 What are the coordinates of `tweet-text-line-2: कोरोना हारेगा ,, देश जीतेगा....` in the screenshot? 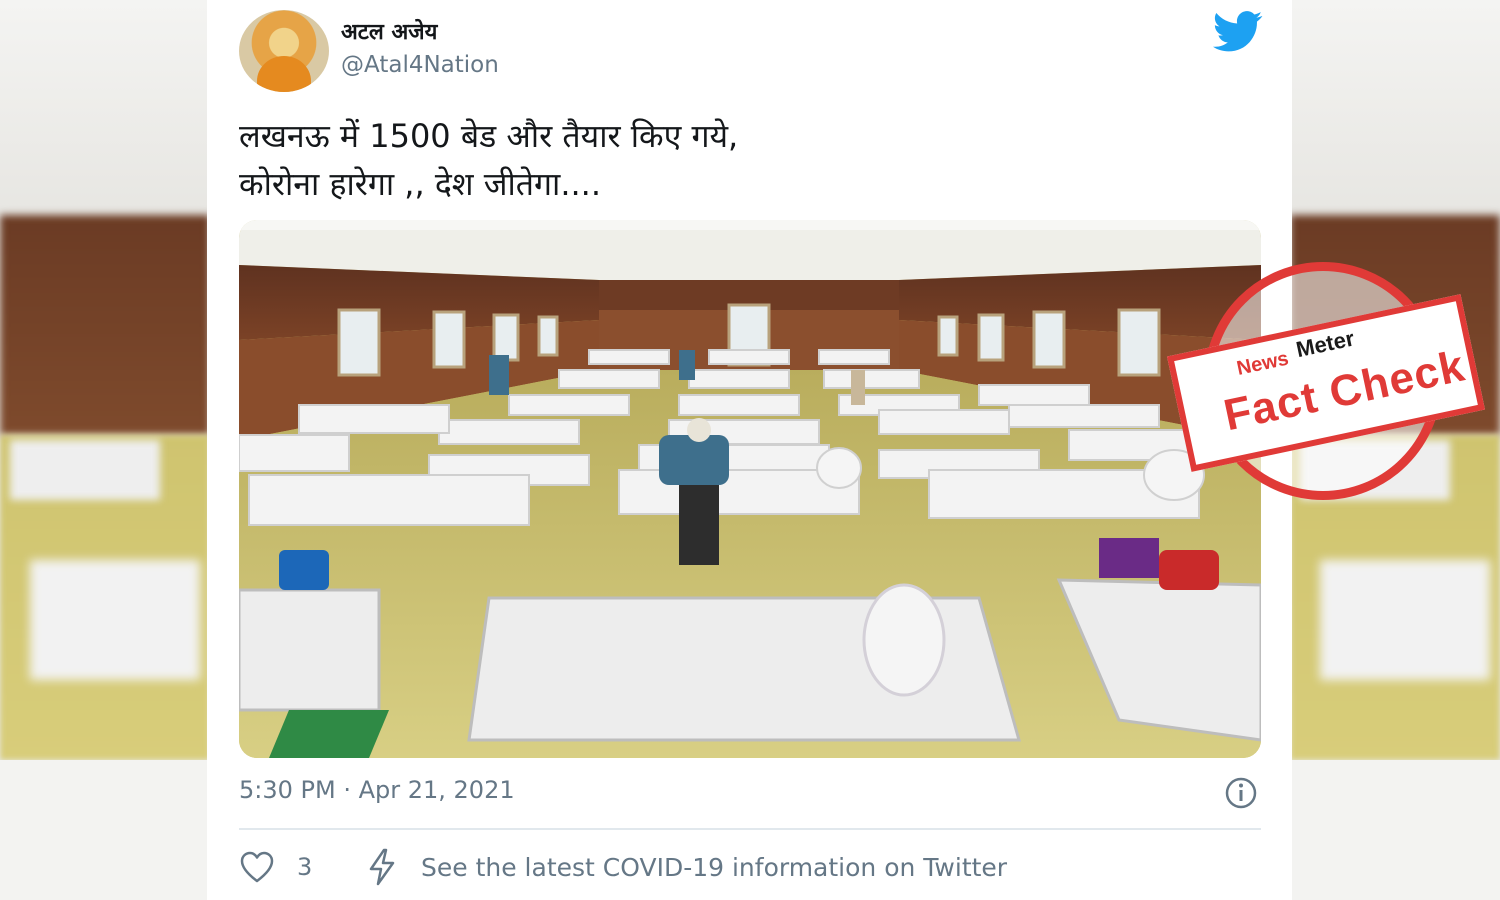 It's located at (420, 184).